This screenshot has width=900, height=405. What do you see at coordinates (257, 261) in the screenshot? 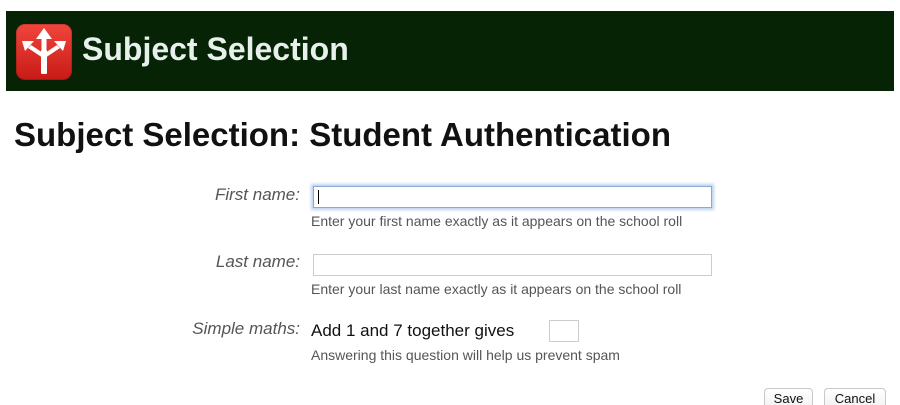
I see `last-name-label: Last name:` at bounding box center [257, 261].